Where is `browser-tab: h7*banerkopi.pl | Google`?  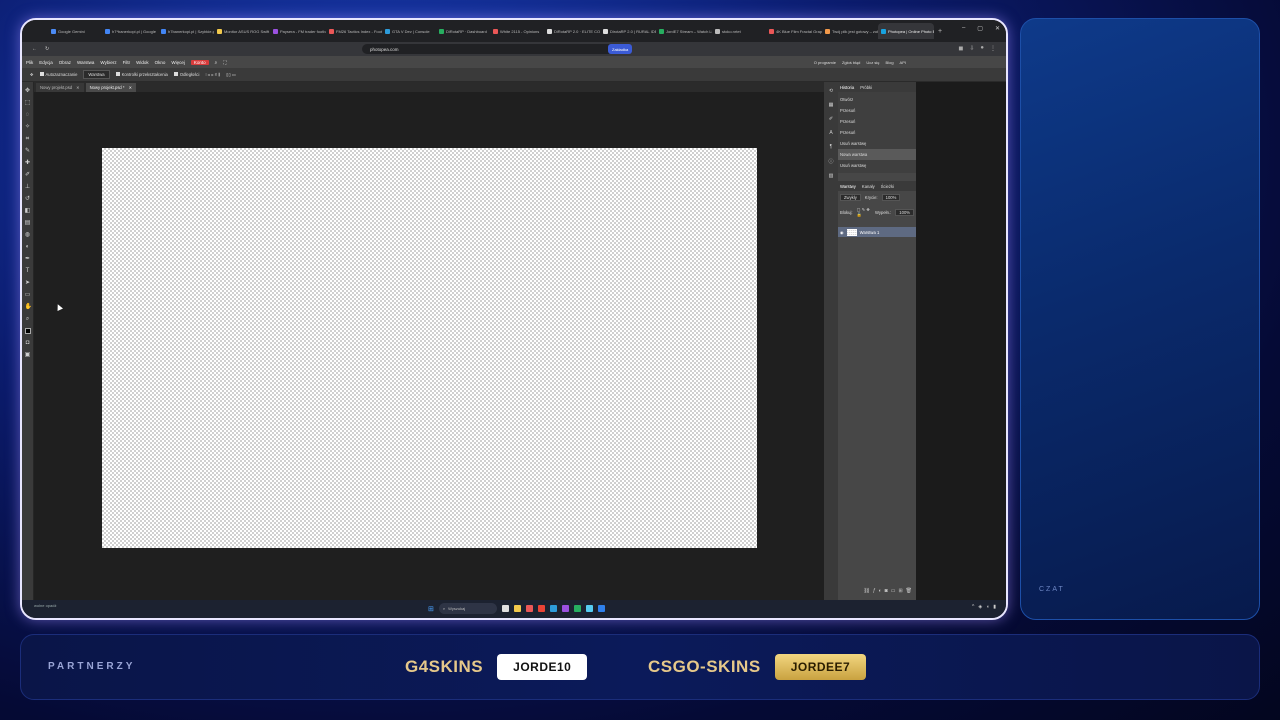
browser-tab: h7*banerkopi.pl | Google is located at coordinates (130, 31).